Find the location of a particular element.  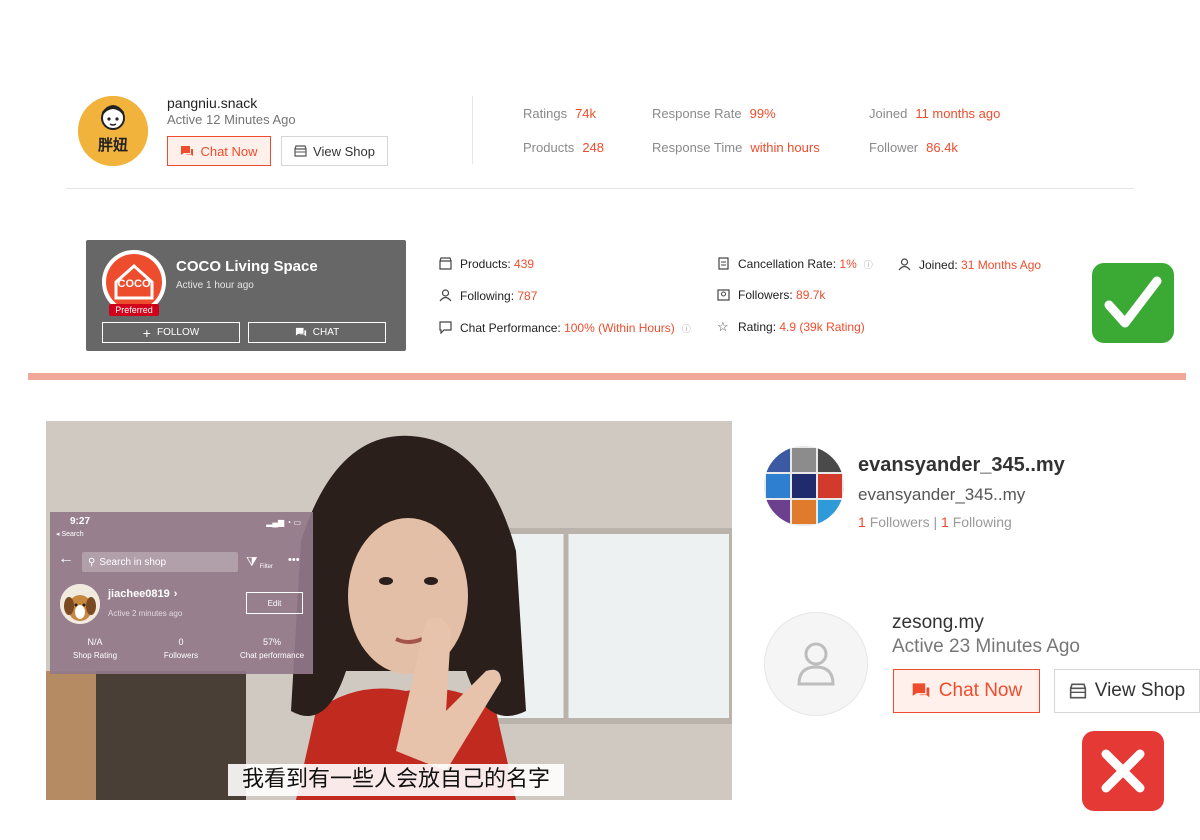

stat-followers: Followers: 89.7k is located at coordinates (771, 295).